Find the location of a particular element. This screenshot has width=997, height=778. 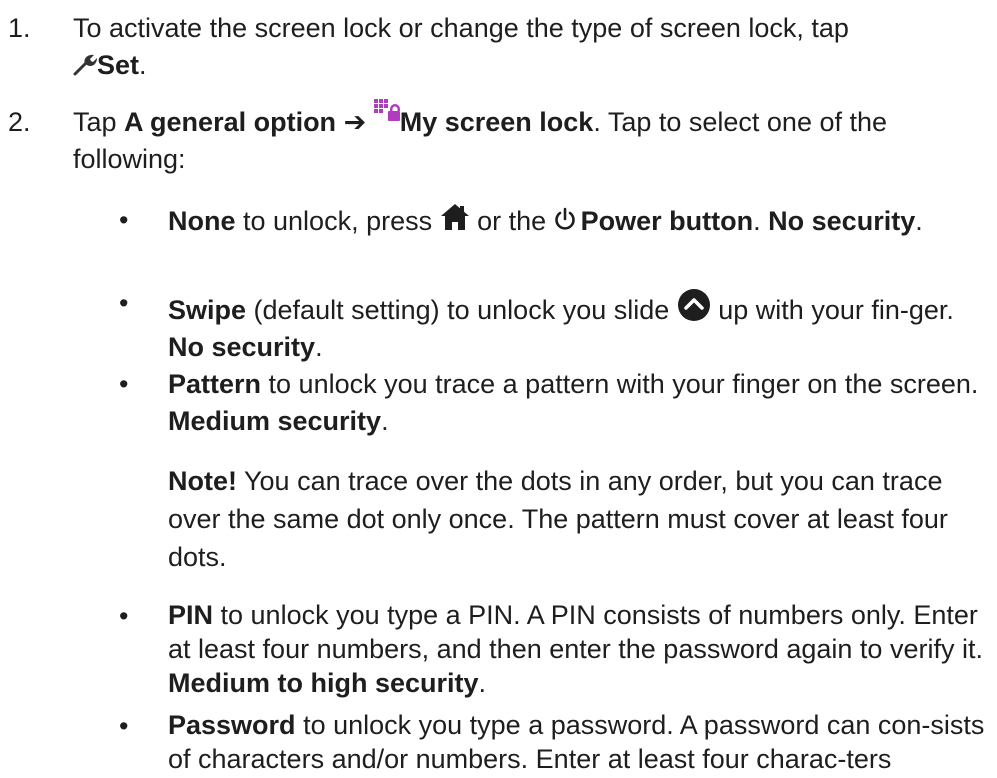

option-name: Swipe is located at coordinates (207, 310).